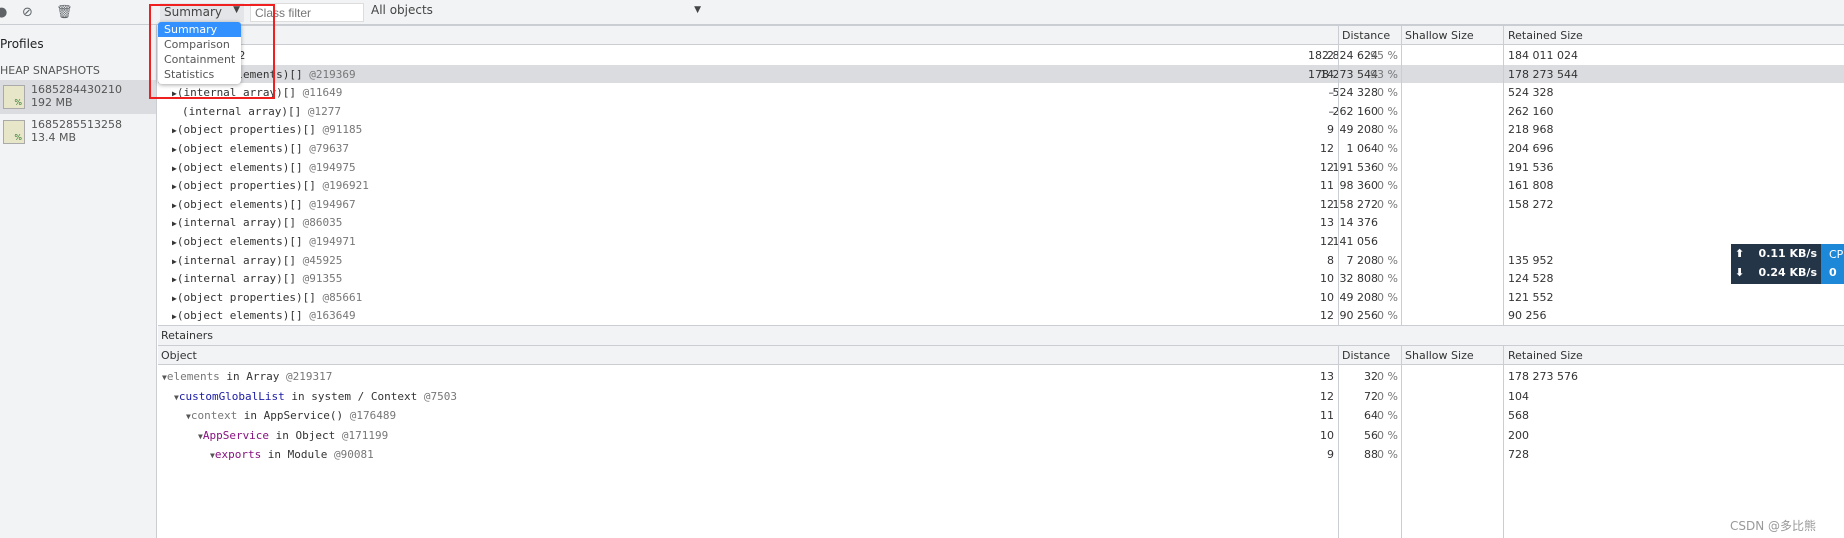 The width and height of the screenshot is (1844, 538). Describe the element at coordinates (1740, 272) in the screenshot. I see `download-arrow-icon: ⬇` at that location.